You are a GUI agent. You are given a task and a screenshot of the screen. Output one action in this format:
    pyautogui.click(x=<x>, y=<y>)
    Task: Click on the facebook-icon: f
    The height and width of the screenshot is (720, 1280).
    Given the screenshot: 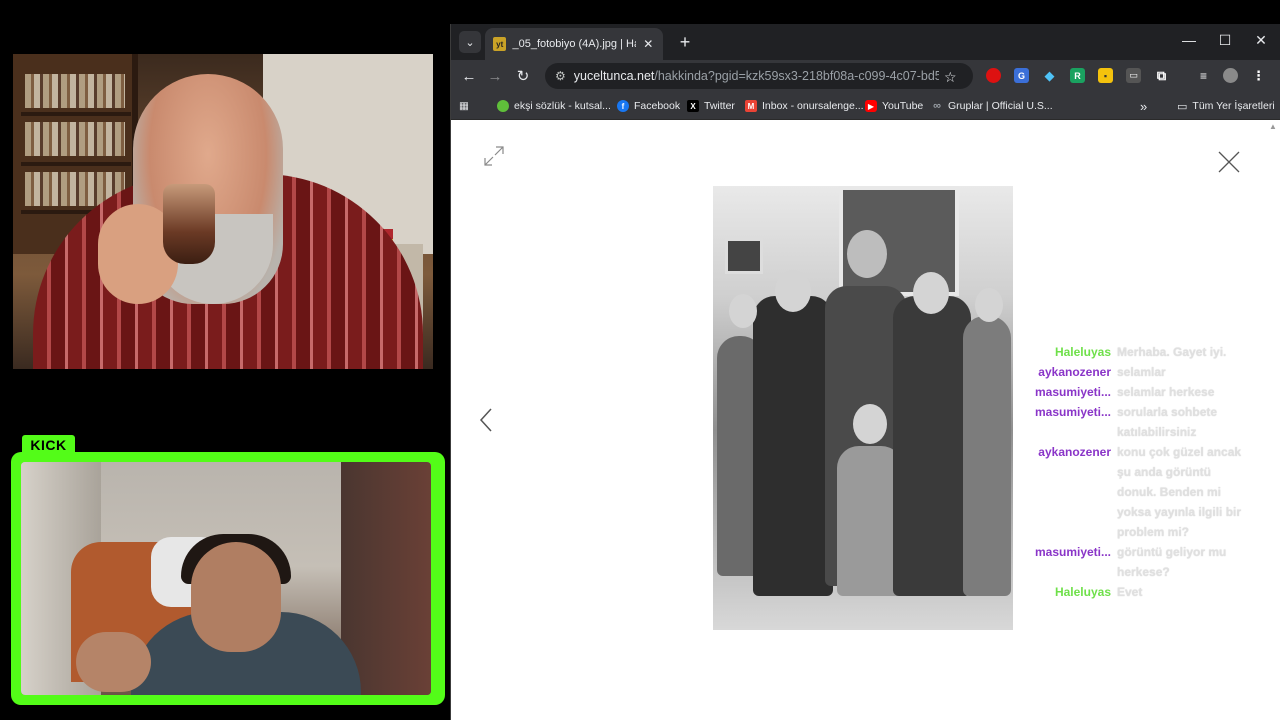 What is the action you would take?
    pyautogui.click(x=623, y=106)
    